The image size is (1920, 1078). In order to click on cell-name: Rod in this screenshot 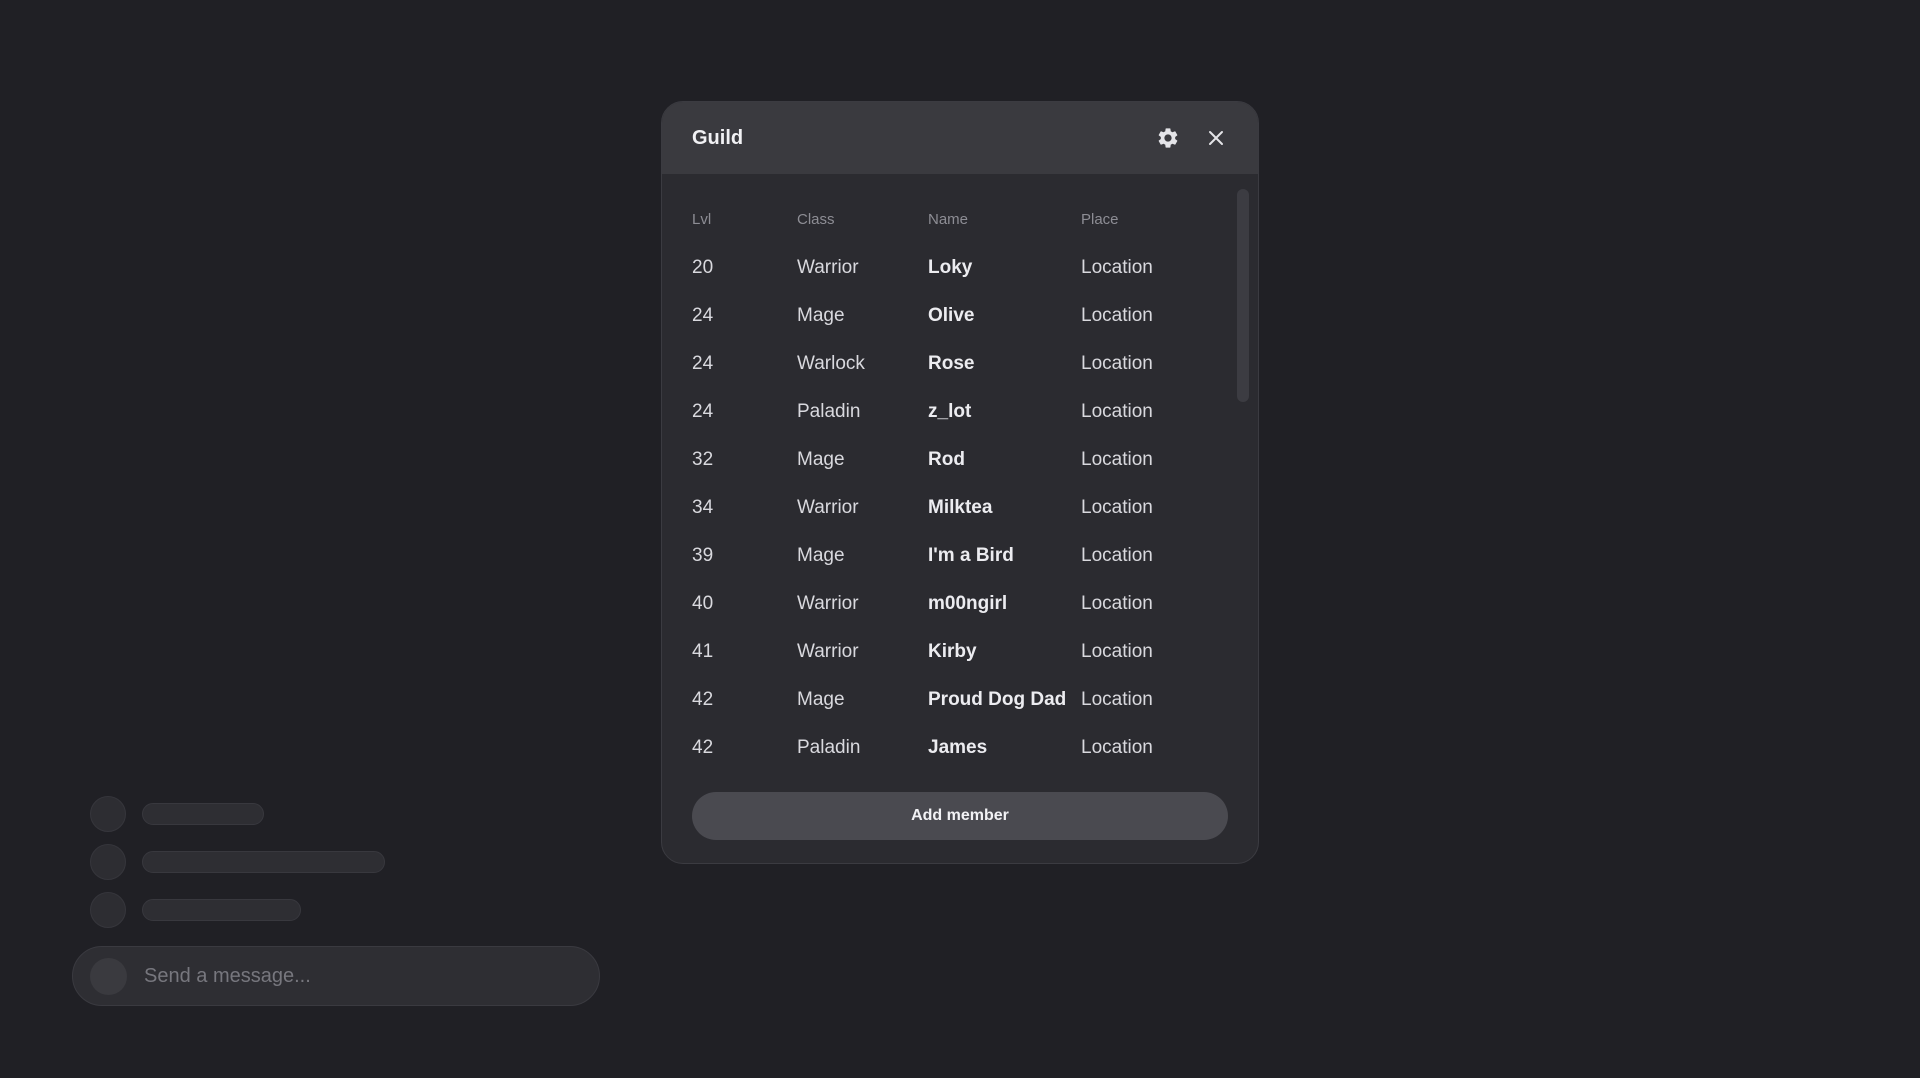, I will do `click(946, 459)`.